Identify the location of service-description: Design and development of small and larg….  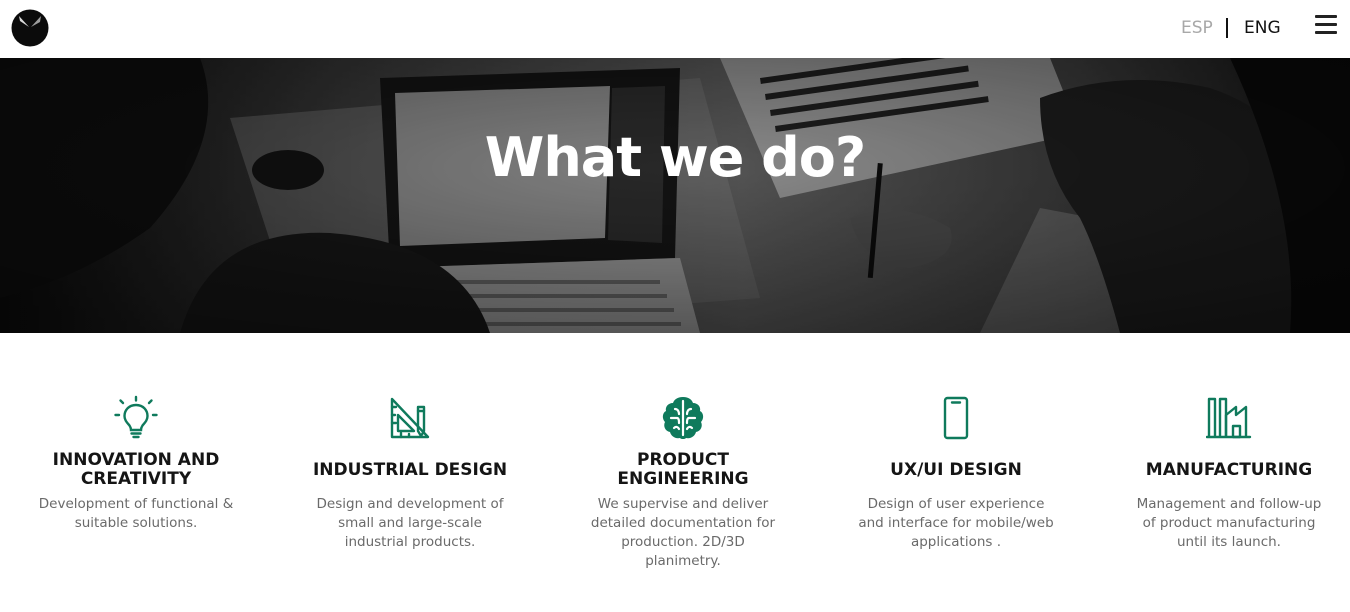
(410, 523).